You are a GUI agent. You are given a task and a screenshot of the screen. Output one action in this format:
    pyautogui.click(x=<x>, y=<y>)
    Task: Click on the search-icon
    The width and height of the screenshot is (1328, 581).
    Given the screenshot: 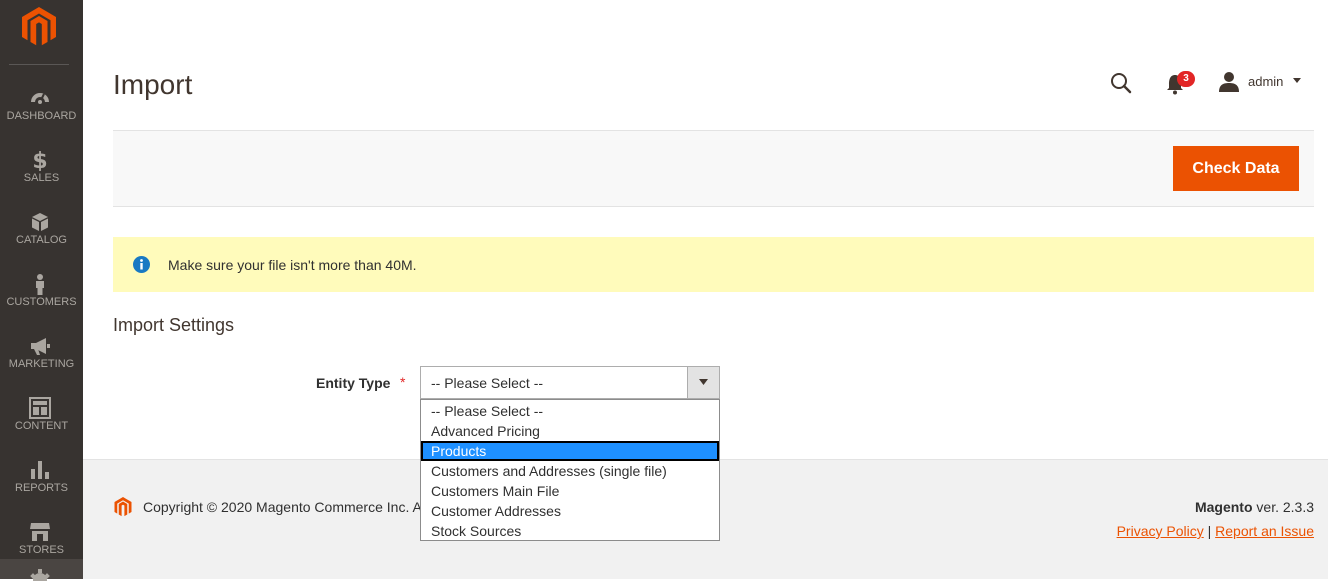 What is the action you would take?
    pyautogui.click(x=1121, y=83)
    